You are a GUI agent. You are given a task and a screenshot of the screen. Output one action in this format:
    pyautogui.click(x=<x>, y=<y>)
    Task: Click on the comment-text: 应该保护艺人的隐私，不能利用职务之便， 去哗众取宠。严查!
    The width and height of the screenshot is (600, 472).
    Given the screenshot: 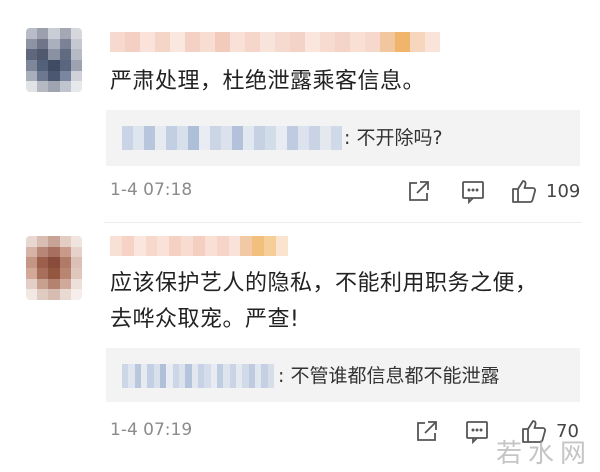 What is the action you would take?
    pyautogui.click(x=324, y=301)
    